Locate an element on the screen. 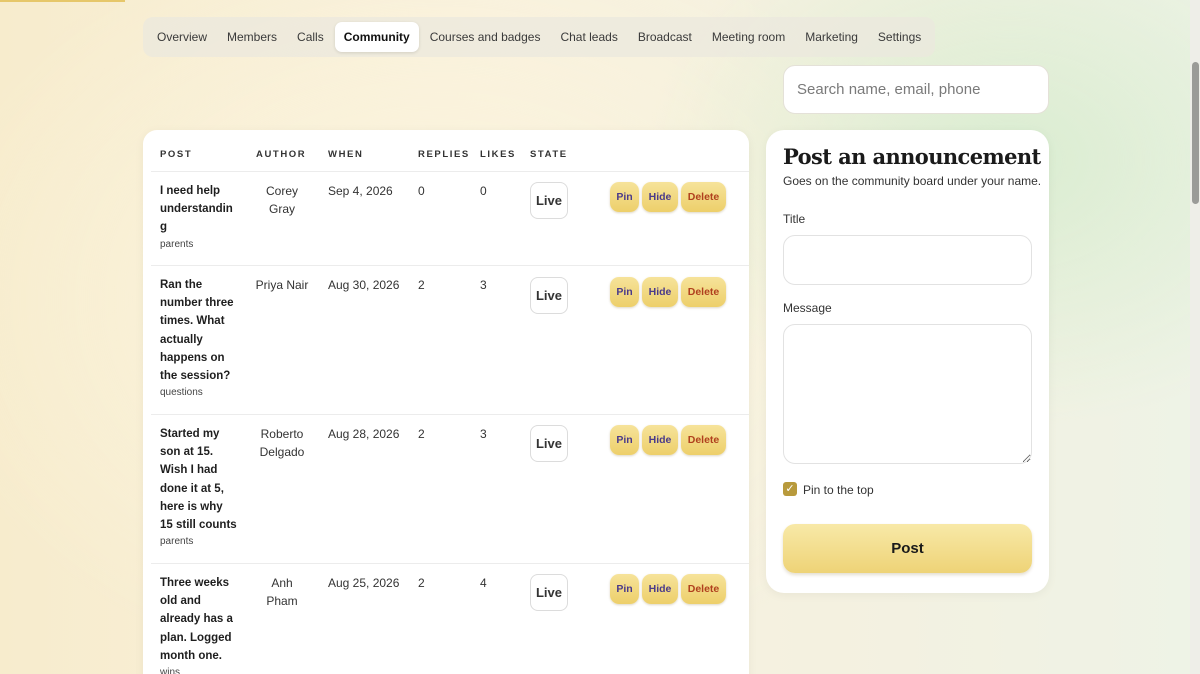  column-header-replies: REPLIES is located at coordinates (444, 154).